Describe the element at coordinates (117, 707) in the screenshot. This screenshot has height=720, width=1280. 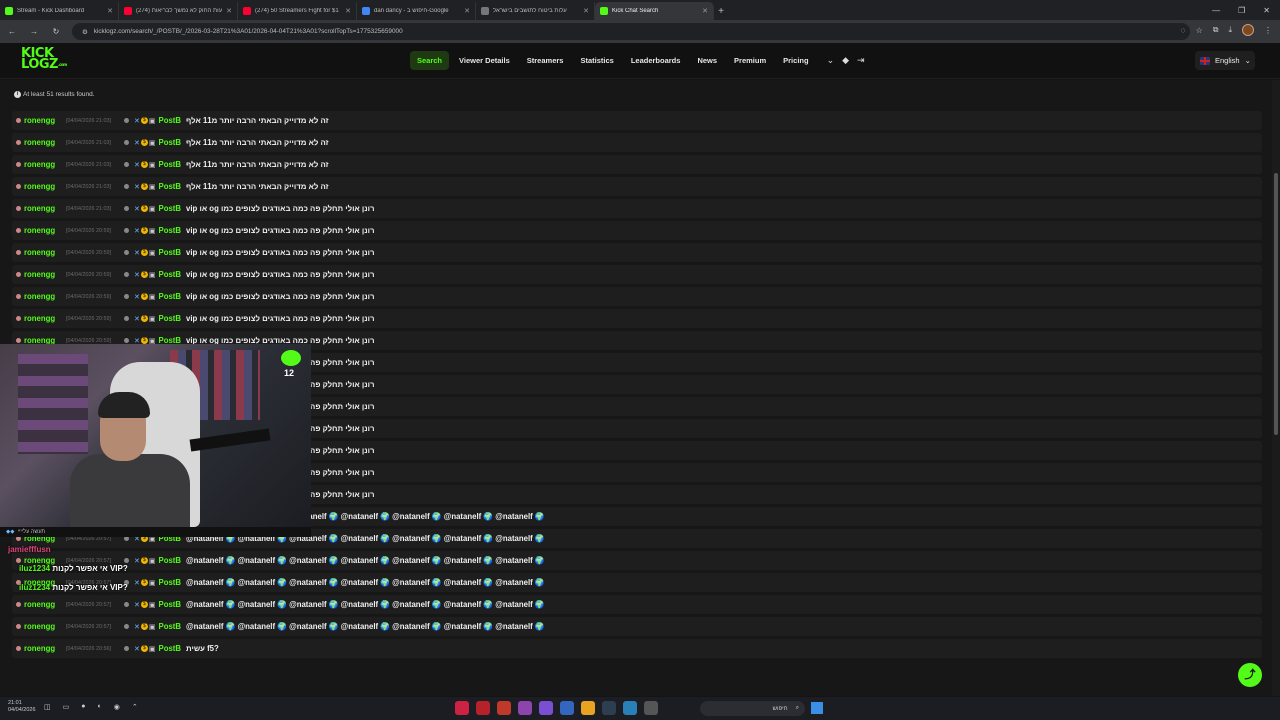
I see `network-icon: ◉` at that location.